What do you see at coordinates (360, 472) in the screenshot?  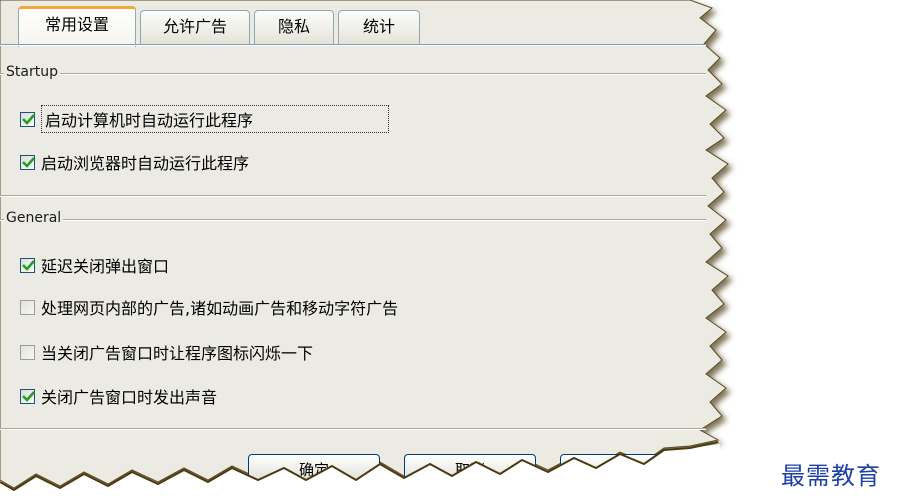 I see `torn-edge-overlay` at bounding box center [360, 472].